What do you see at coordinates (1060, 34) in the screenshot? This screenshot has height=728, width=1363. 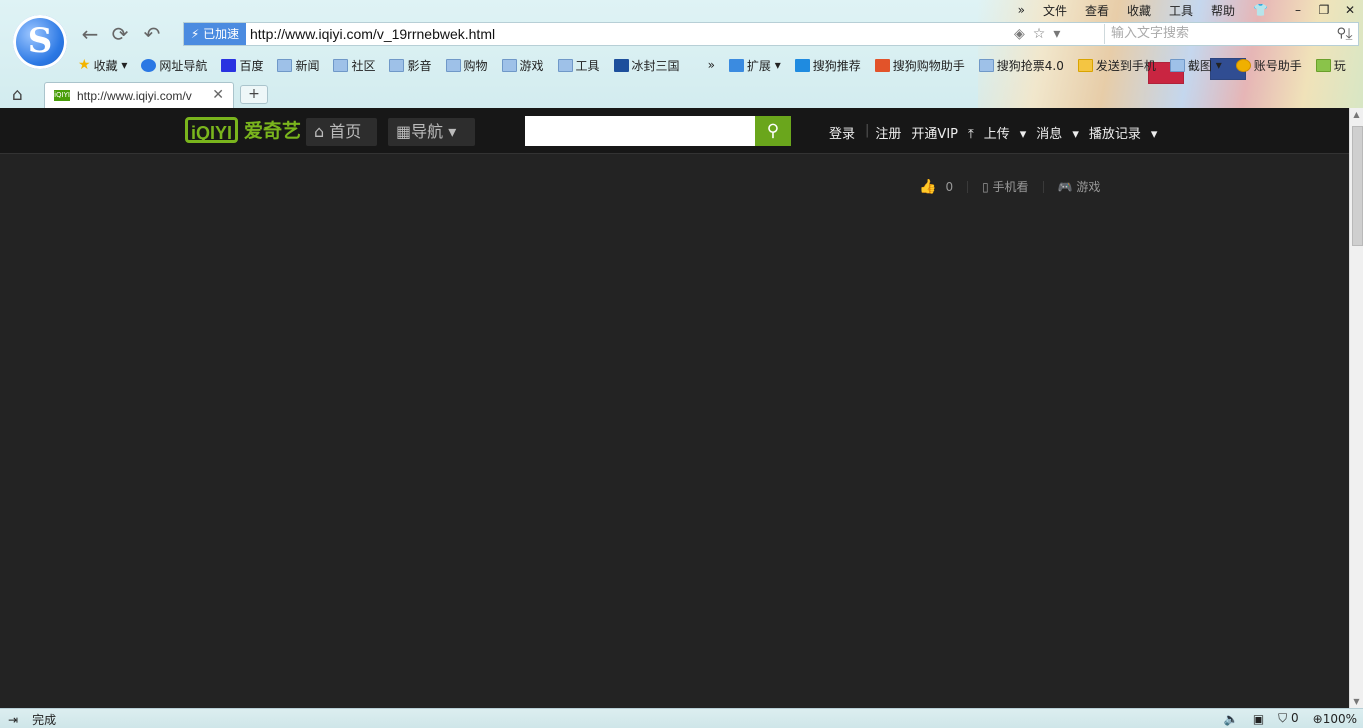 I see `chevron-down-icon: ▾` at bounding box center [1060, 34].